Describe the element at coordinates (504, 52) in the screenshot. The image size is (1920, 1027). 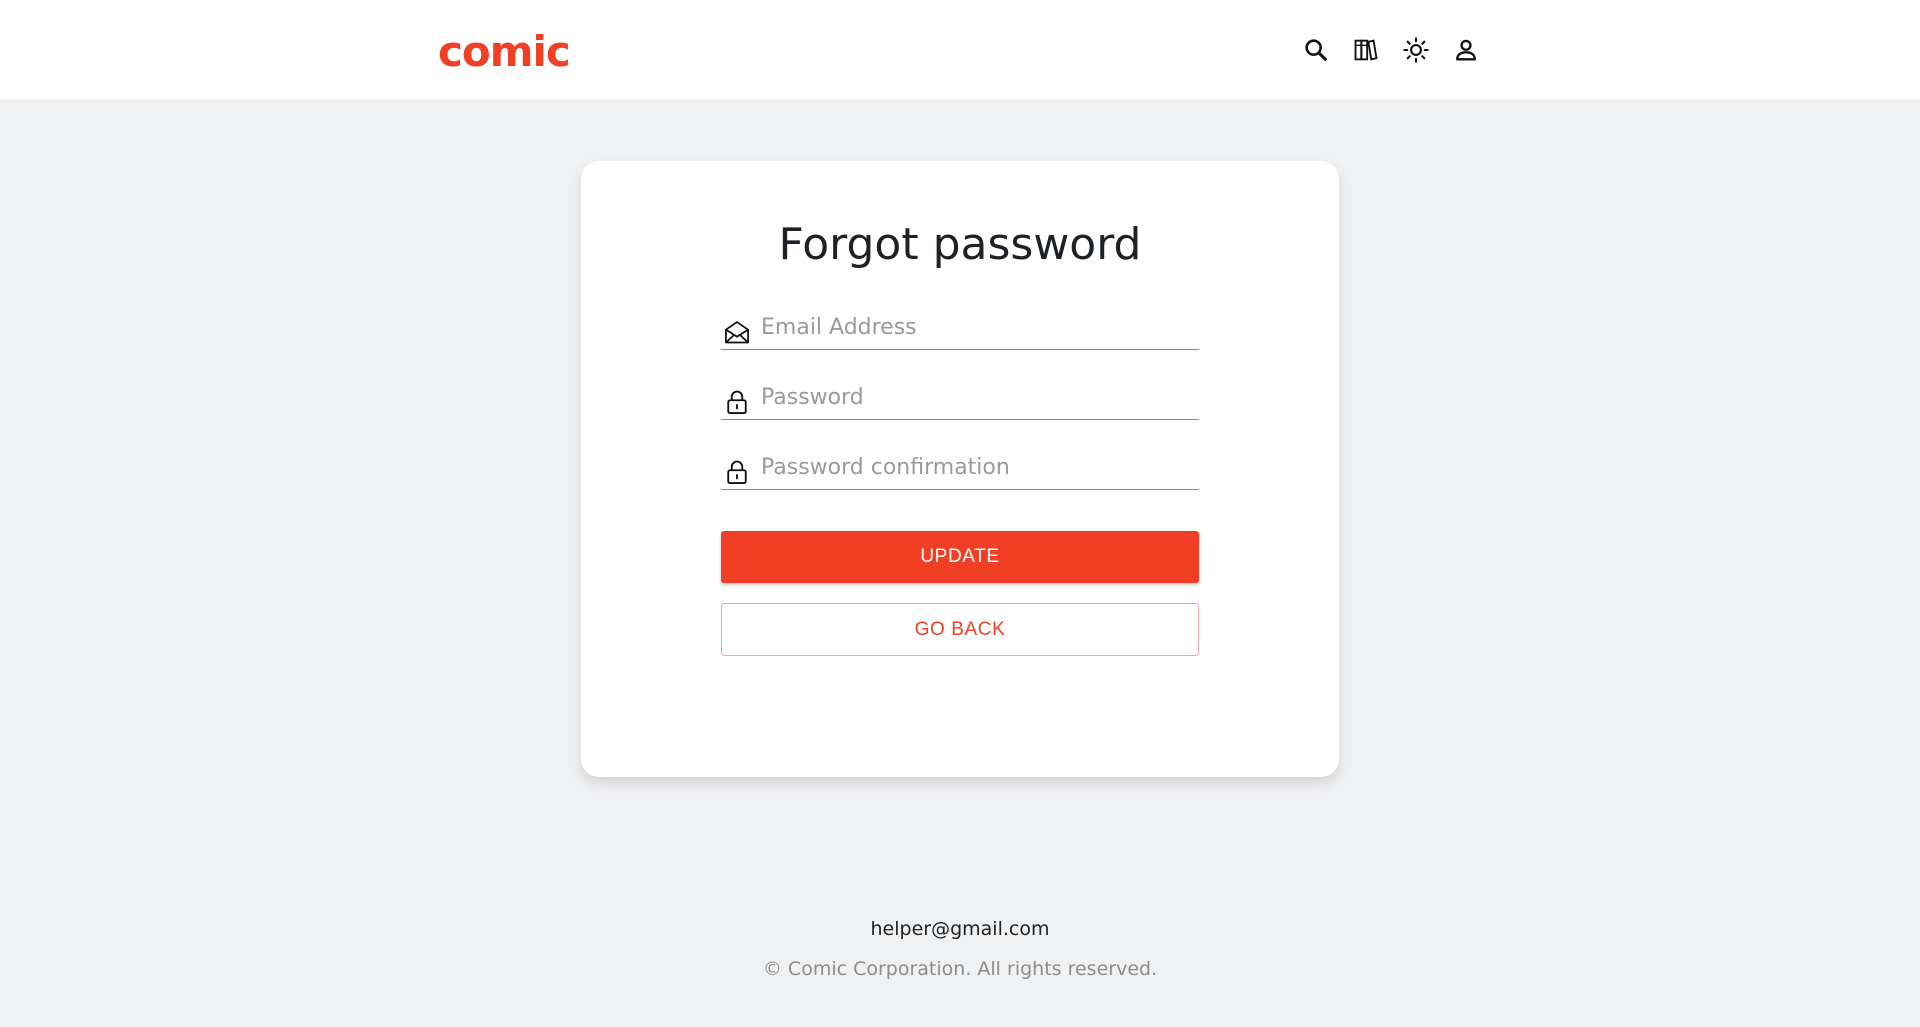
I see `comic-logo: comic` at that location.